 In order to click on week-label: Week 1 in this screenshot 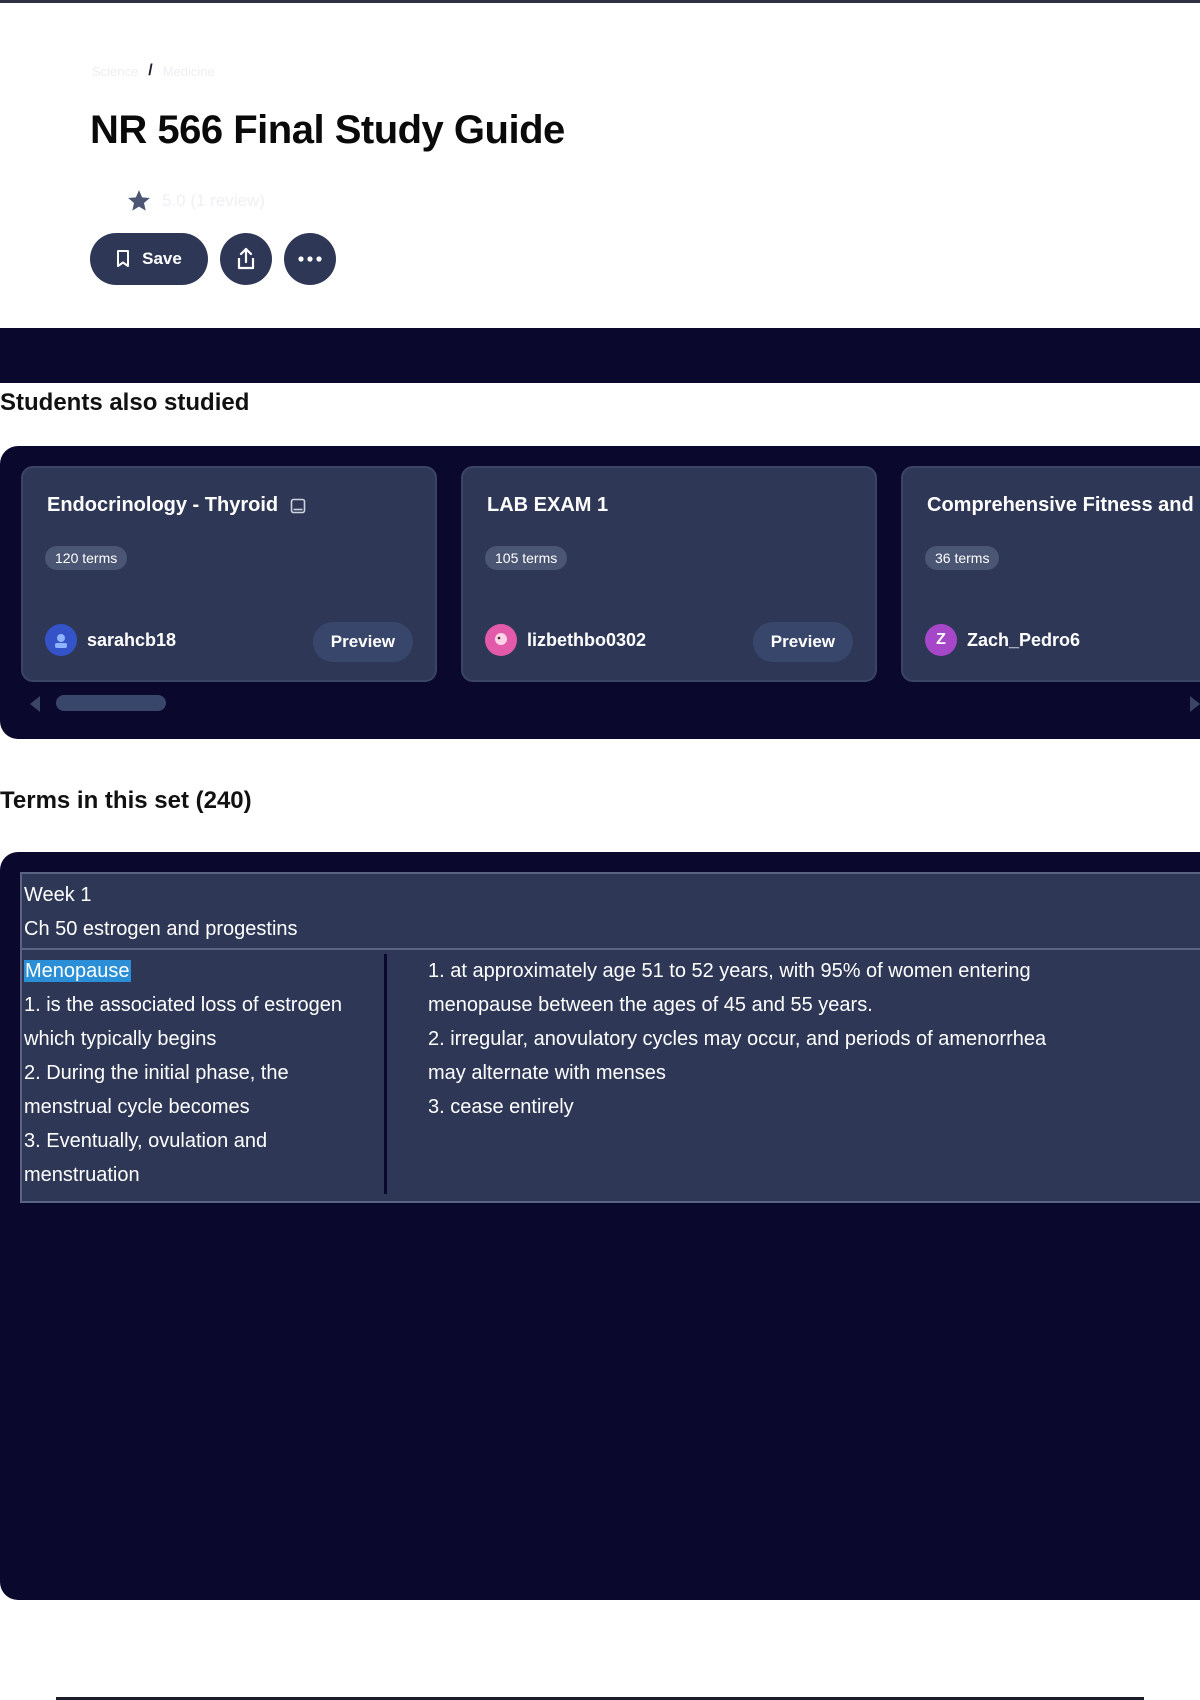, I will do `click(58, 895)`.